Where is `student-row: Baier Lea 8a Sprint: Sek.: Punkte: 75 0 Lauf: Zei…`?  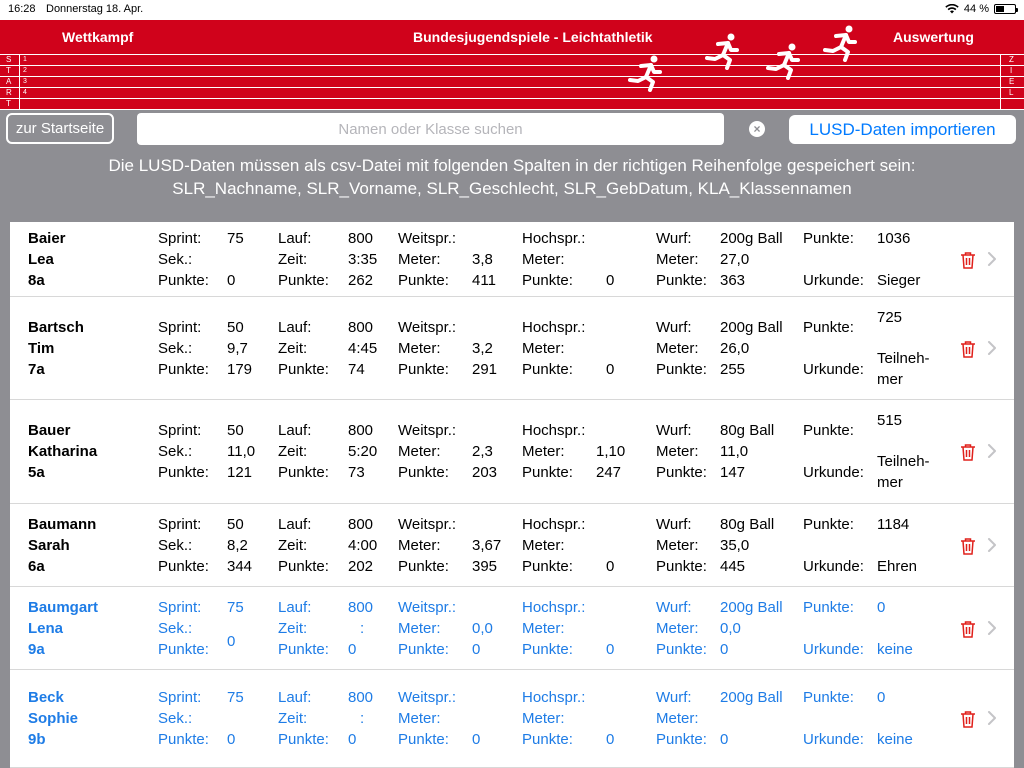
student-row: Baier Lea 8a Sprint: Sek.: Punkte: 75 0 Lauf: Zei… is located at coordinates (512, 259).